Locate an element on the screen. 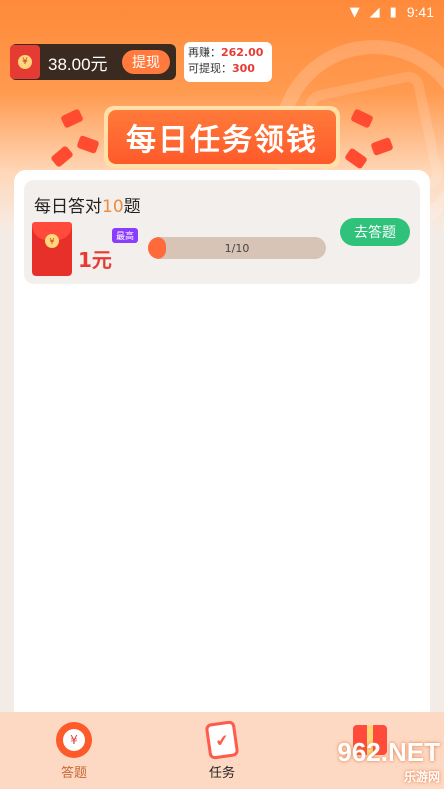 The width and height of the screenshot is (444, 789). wifi-icon: ▼ is located at coordinates (354, 12).